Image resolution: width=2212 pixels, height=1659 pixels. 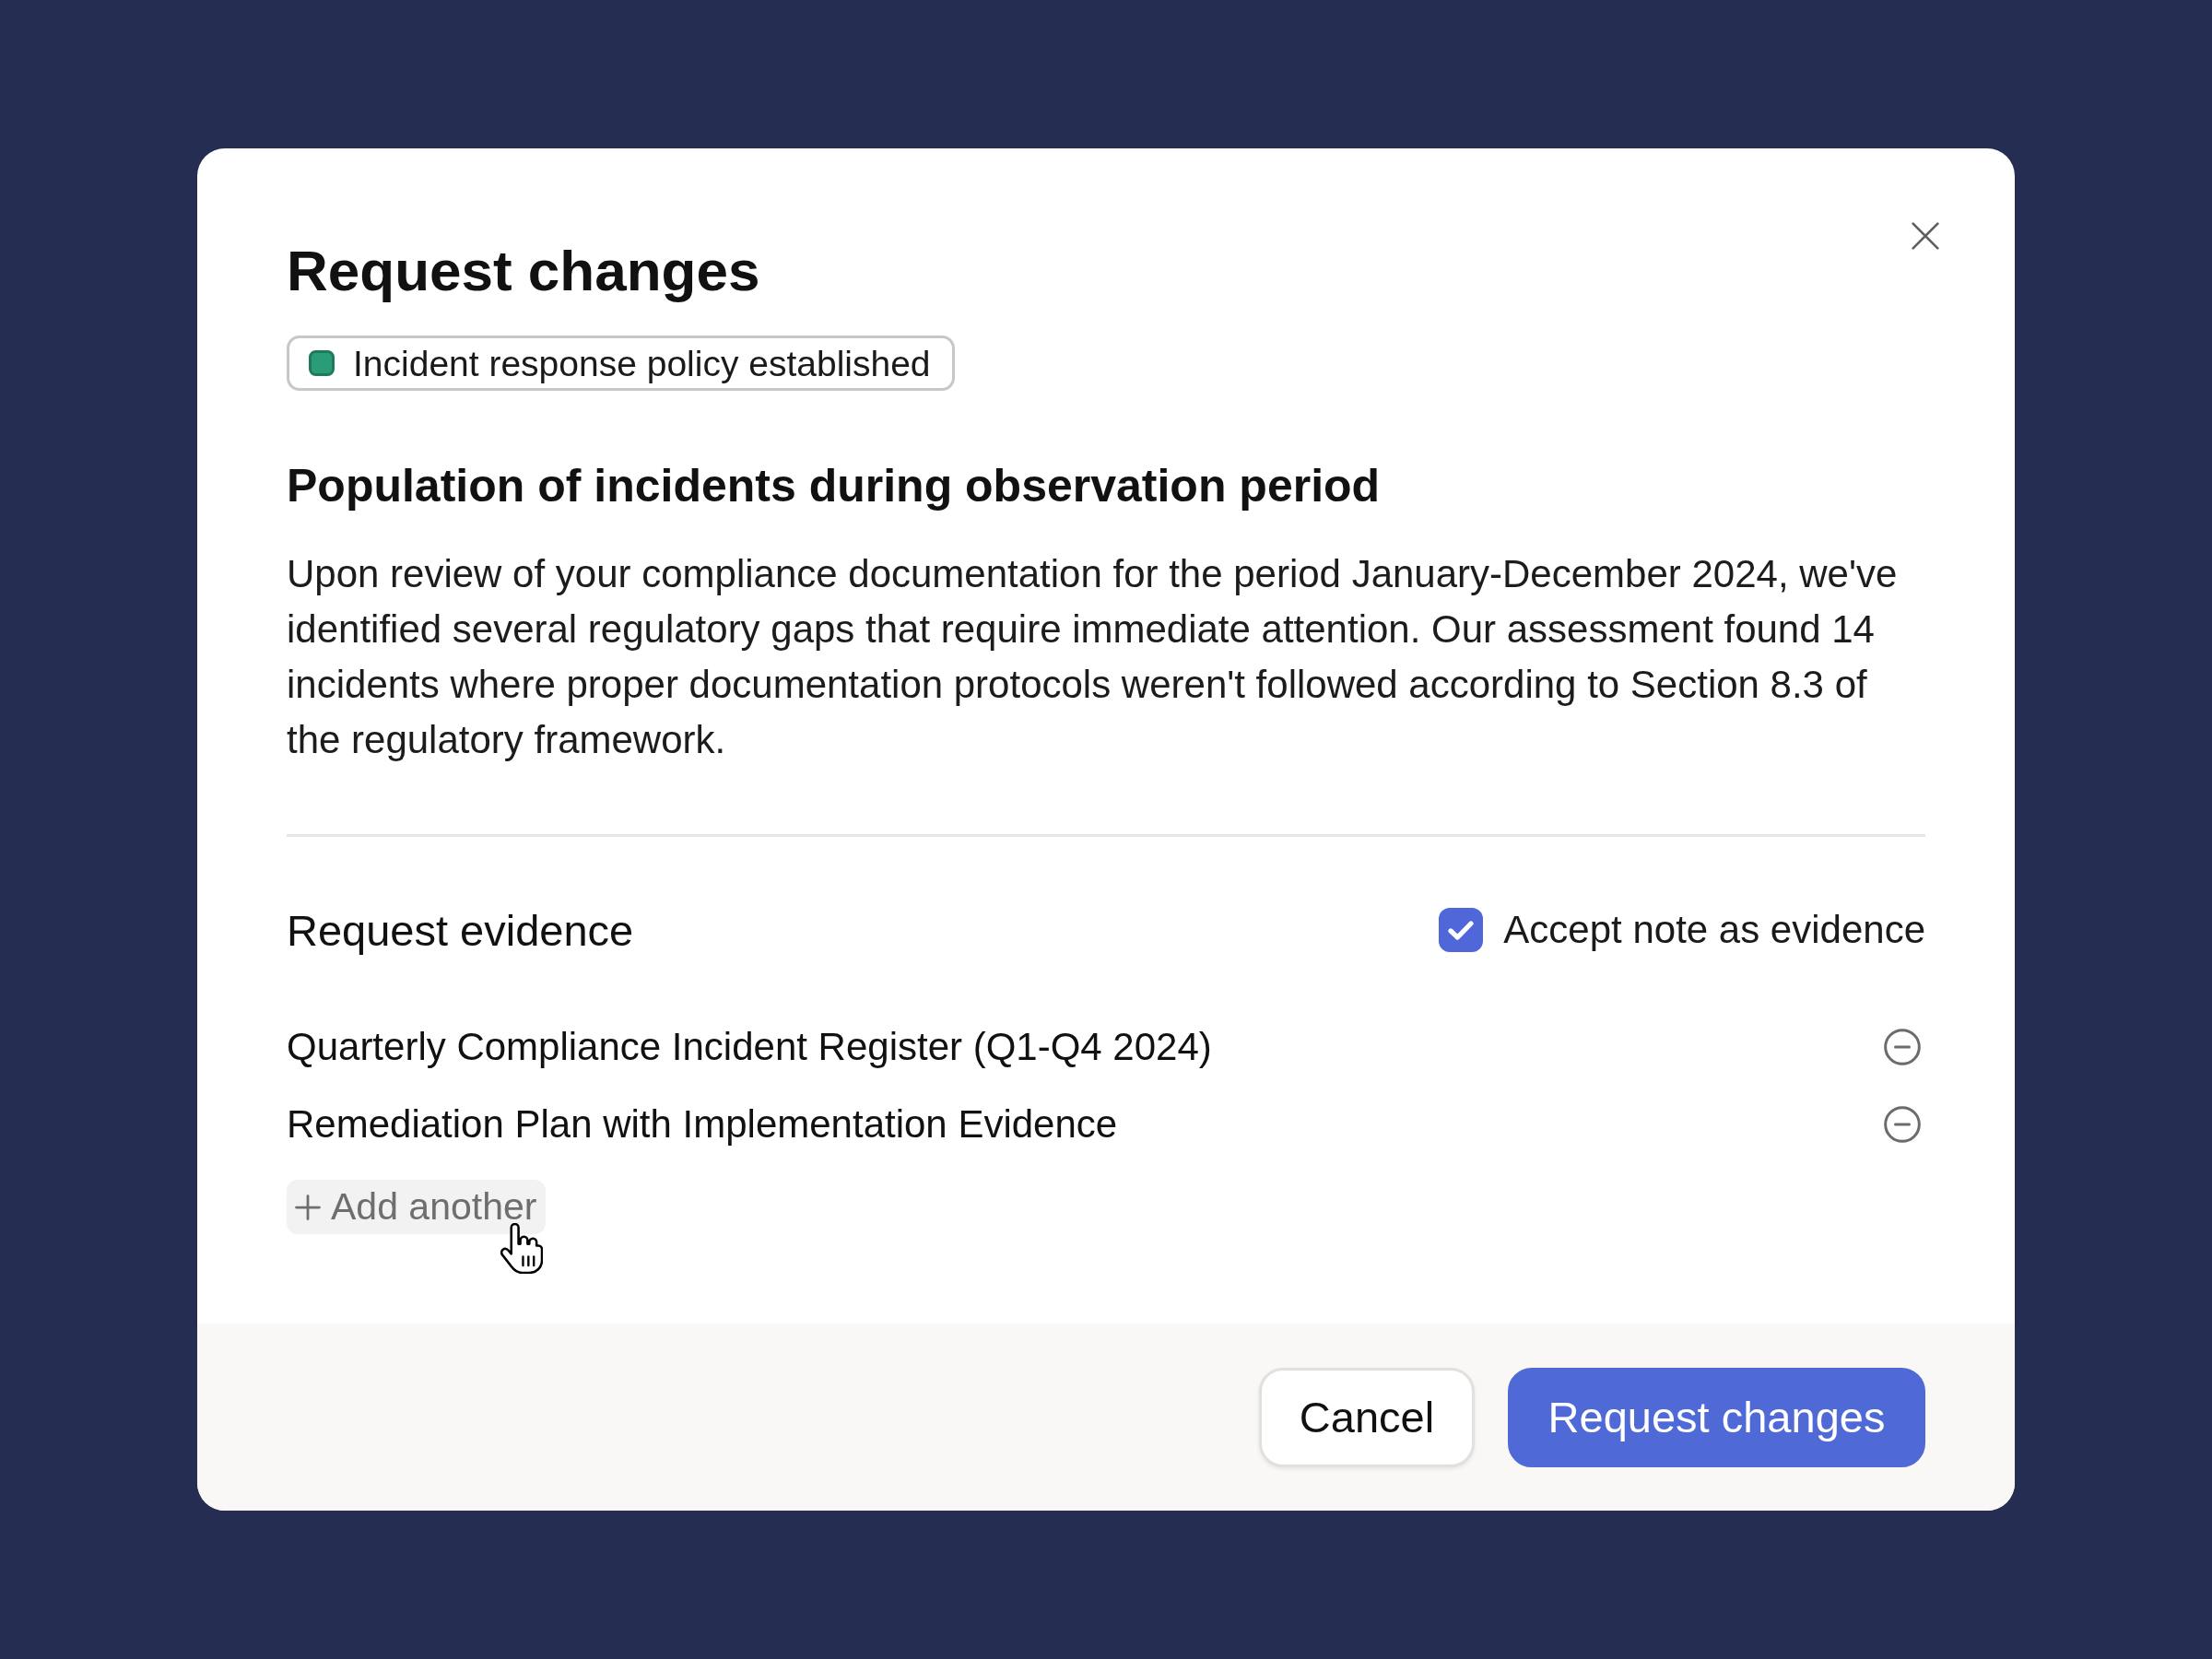 I want to click on checkbox, so click(x=1461, y=930).